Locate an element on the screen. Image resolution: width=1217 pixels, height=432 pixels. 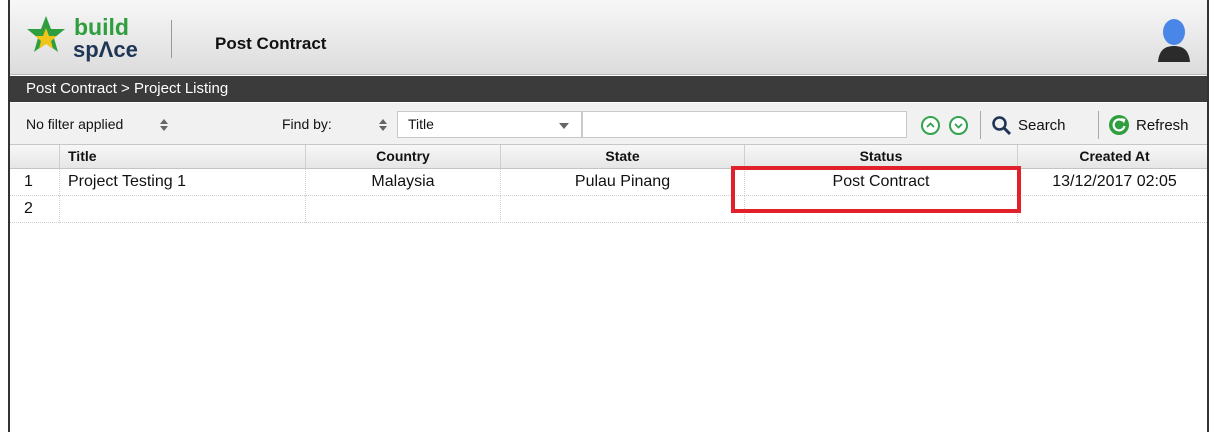
find-by-select: Title is located at coordinates (480, 124).